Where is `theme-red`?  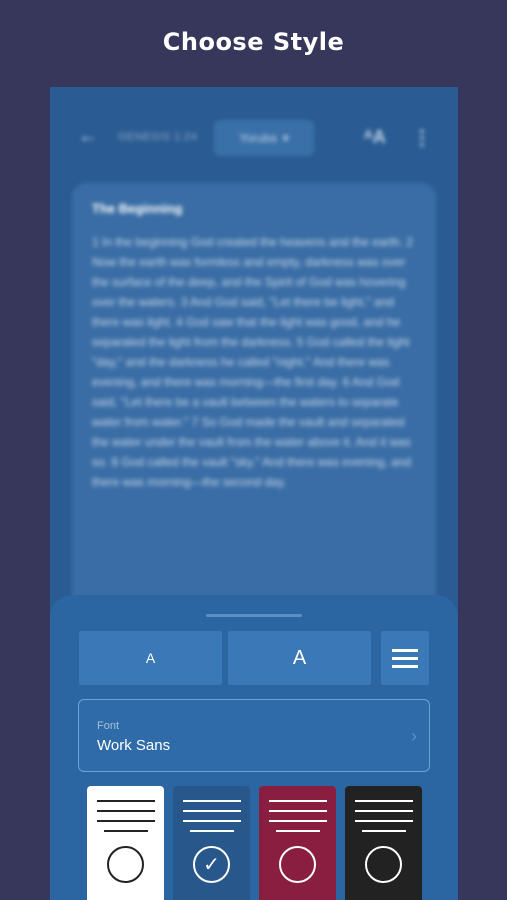 theme-red is located at coordinates (297, 843).